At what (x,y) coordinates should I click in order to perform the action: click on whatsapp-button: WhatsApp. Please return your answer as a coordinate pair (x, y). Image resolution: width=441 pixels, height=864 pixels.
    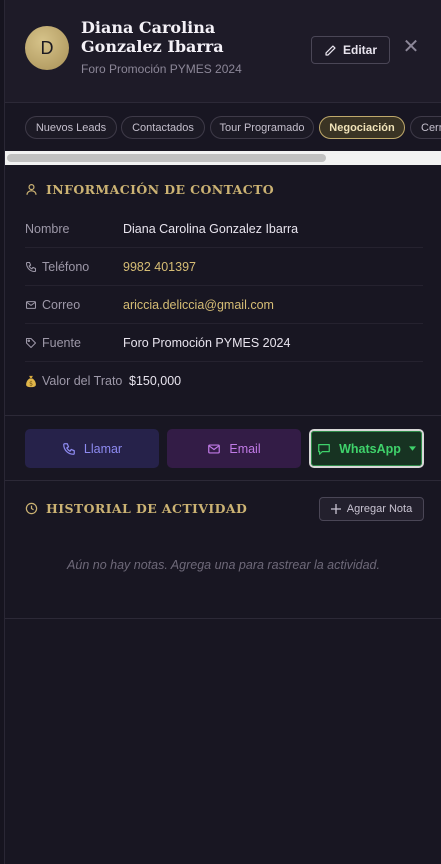
    Looking at the image, I should click on (366, 448).